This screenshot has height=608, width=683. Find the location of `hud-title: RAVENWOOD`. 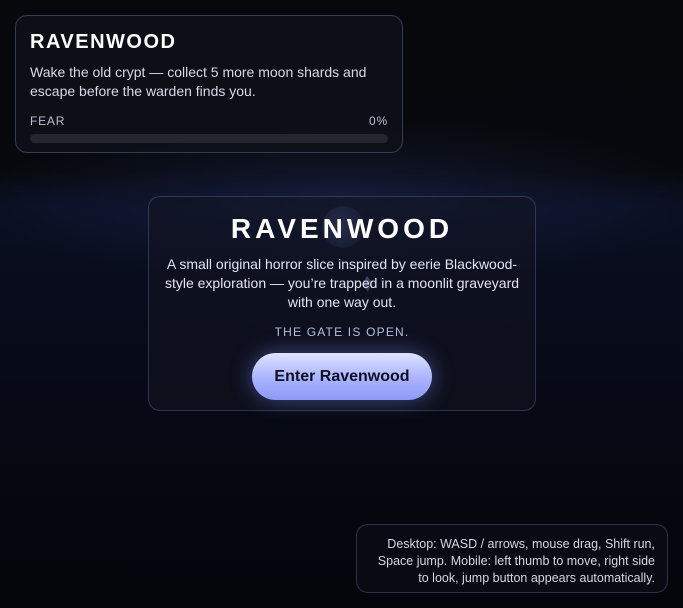

hud-title: RAVENWOOD is located at coordinates (103, 42).